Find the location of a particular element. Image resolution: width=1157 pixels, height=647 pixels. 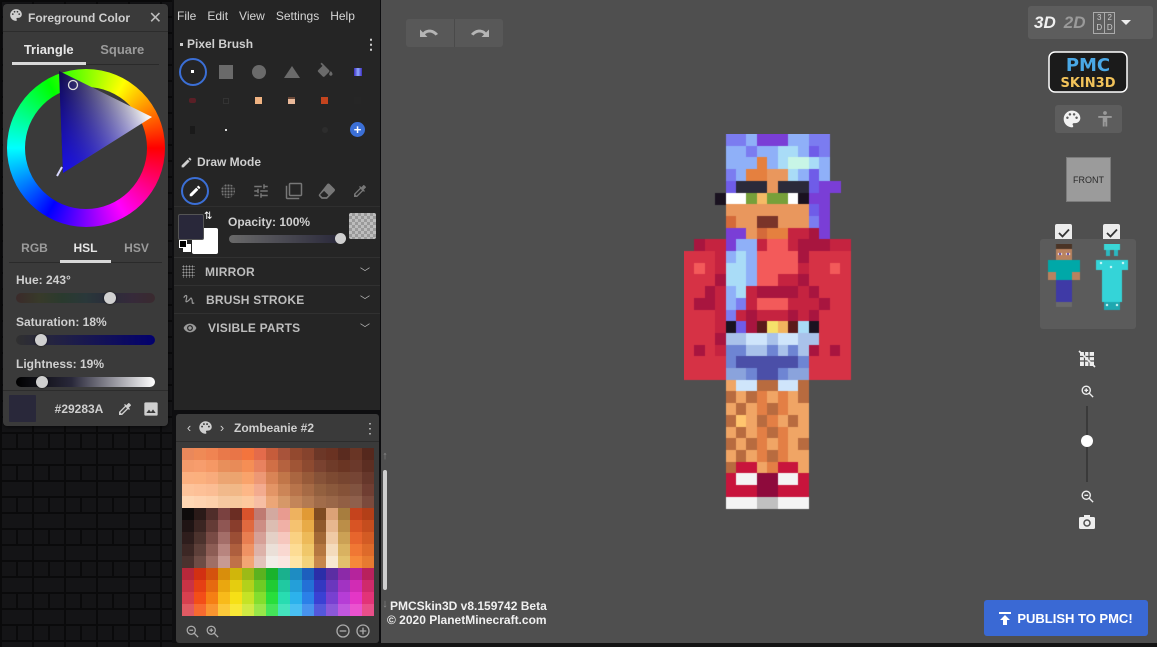

zoom-slider-knob is located at coordinates (1087, 441).